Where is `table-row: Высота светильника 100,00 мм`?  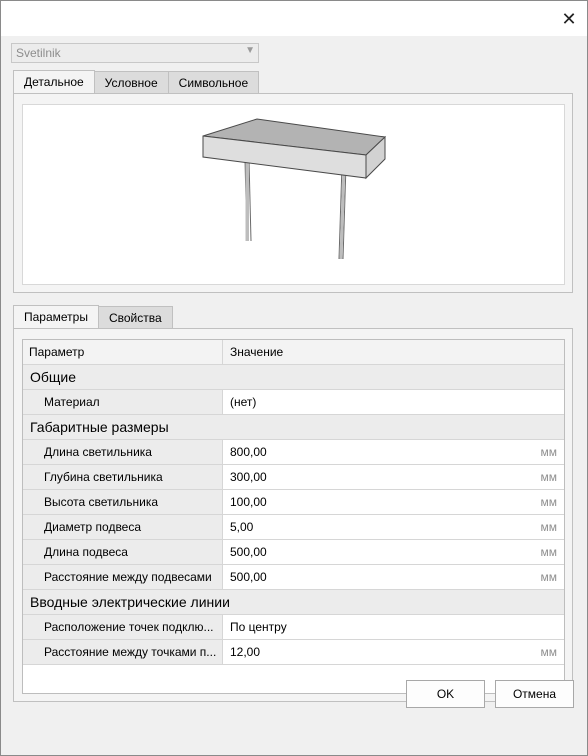 table-row: Высота светильника 100,00 мм is located at coordinates (293, 502).